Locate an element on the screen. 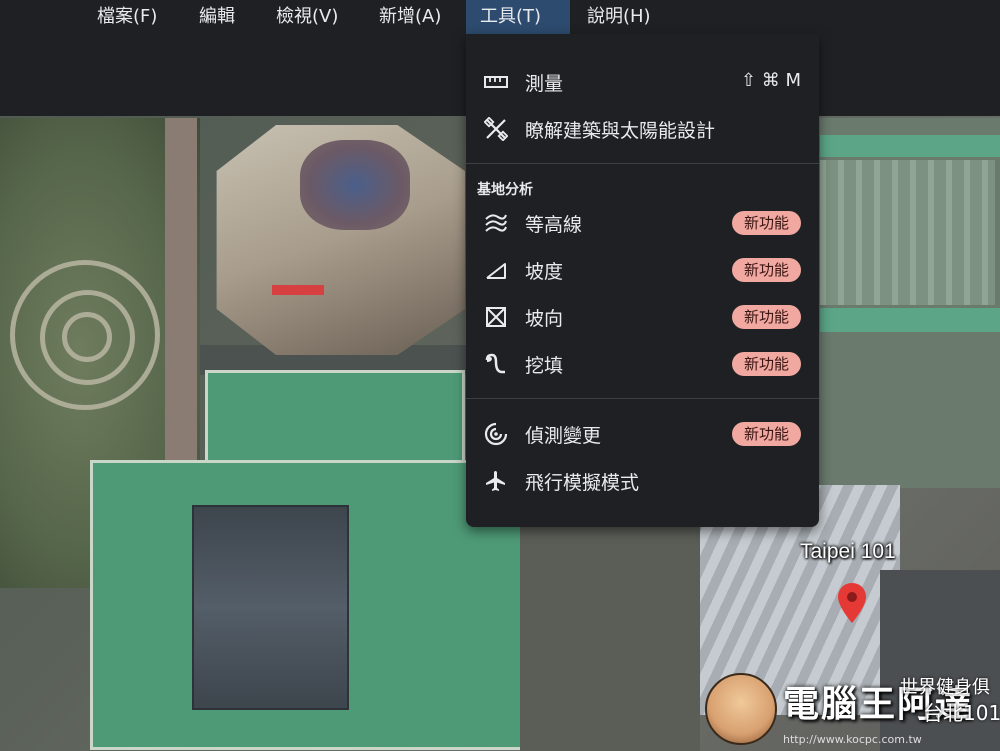  menu-bar: 檔案(F) 編輯 檢視(V) 新增(A) 工具(T) 說明(H) is located at coordinates (500, 17).